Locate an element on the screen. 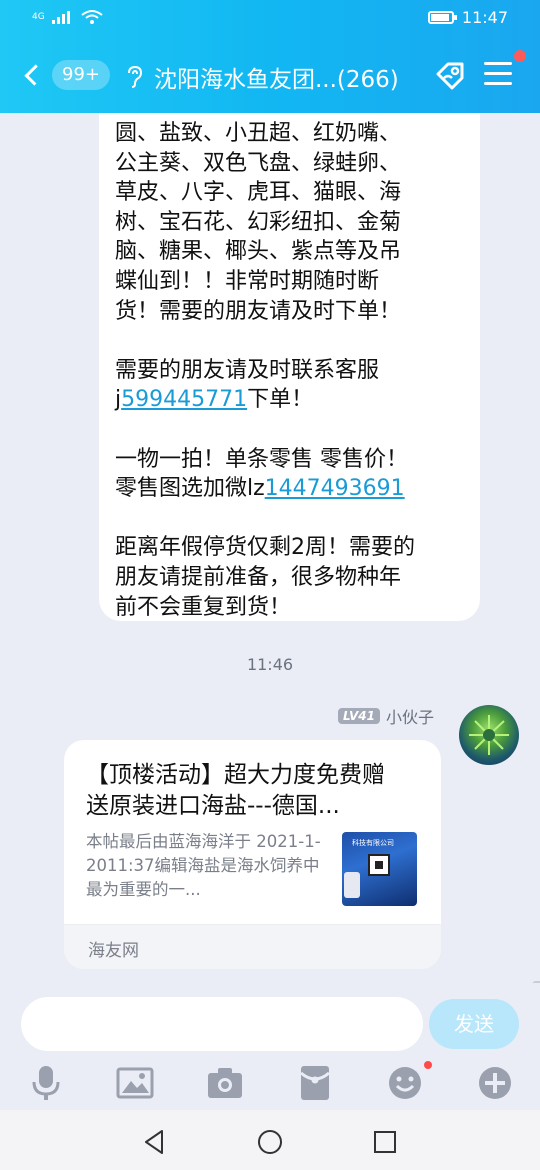  message-text: 下单！ is located at coordinates (280, 400).